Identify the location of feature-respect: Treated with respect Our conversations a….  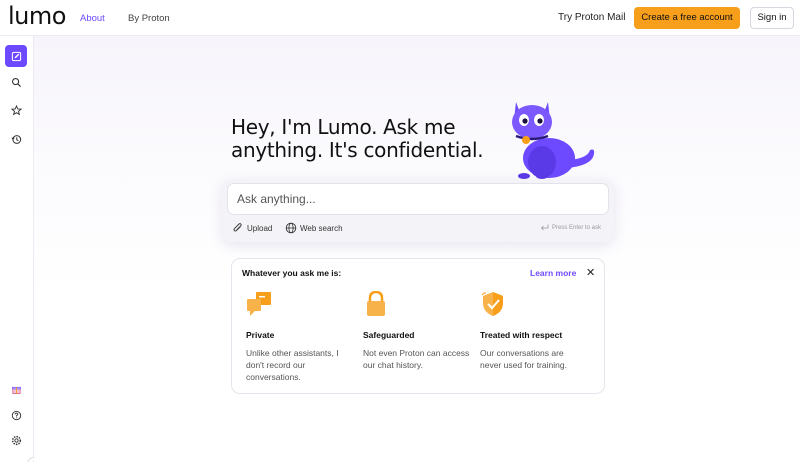
(534, 331).